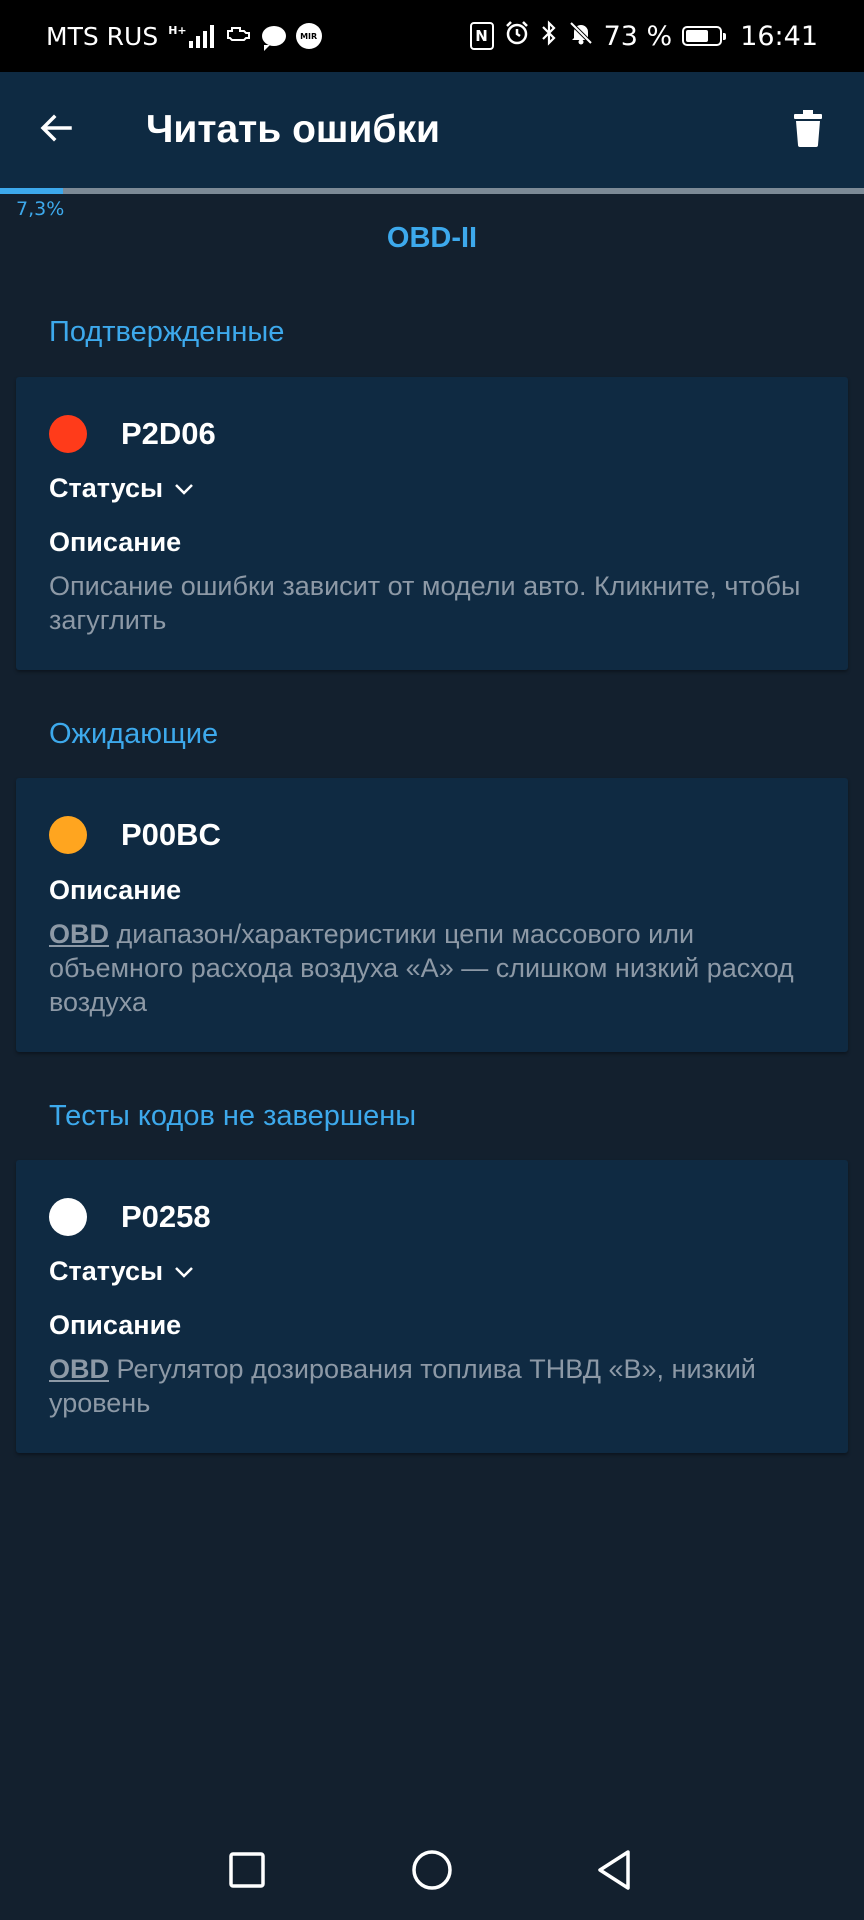 This screenshot has width=864, height=1920. I want to click on signal-icon: H+, so click(191, 36).